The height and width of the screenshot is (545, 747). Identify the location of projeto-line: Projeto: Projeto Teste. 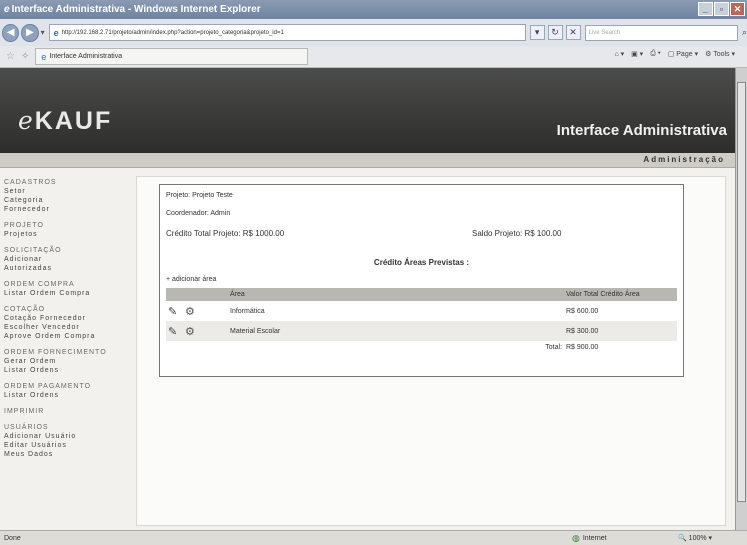
(199, 195).